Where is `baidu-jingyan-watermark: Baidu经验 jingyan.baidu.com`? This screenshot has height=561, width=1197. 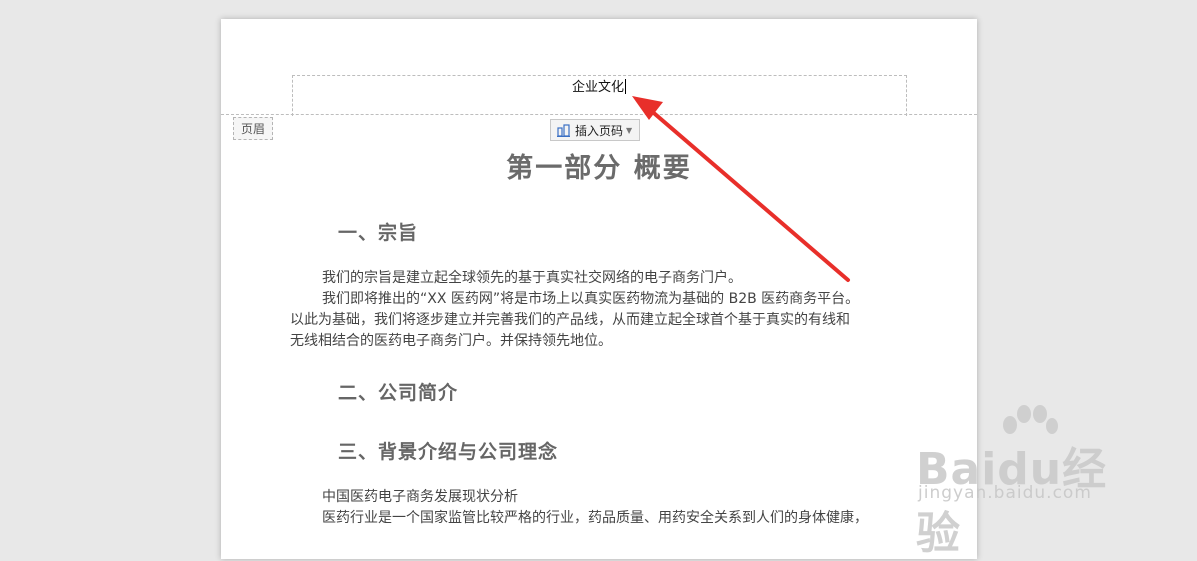 baidu-jingyan-watermark: Baidu经验 jingyan.baidu.com is located at coordinates (1026, 481).